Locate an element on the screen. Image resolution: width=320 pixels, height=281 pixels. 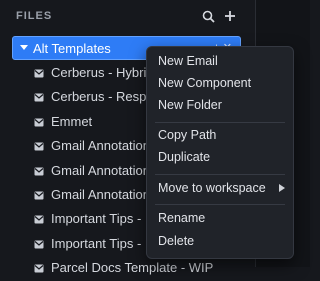
menu-item-copy-path: Copy Path is located at coordinates (220, 136).